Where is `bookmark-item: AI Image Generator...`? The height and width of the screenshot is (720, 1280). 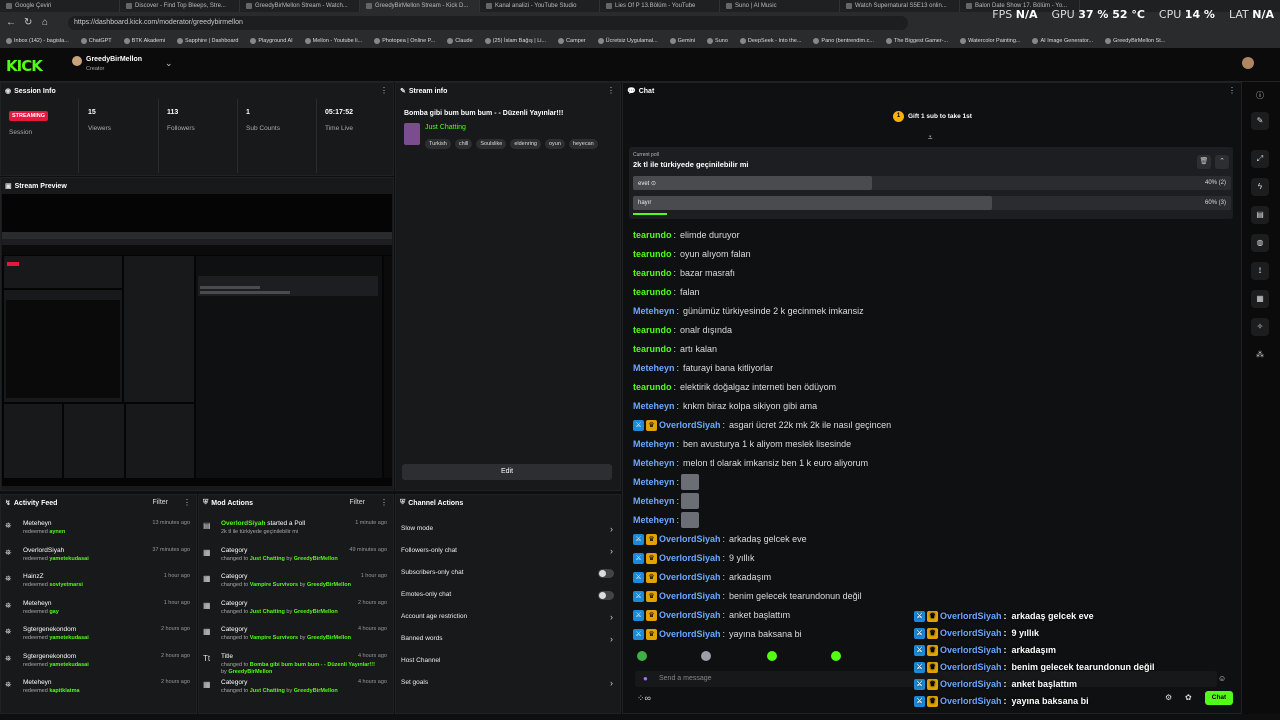 bookmark-item: AI Image Generator... is located at coordinates (1062, 41).